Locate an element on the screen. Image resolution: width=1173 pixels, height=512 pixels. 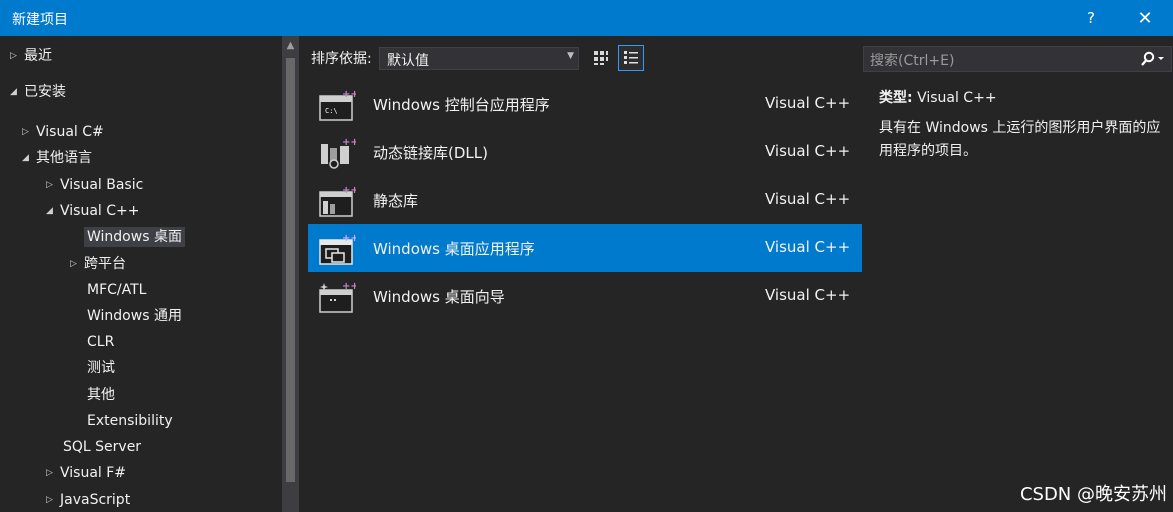
chevron-down-icon: ▼ is located at coordinates (570, 56).